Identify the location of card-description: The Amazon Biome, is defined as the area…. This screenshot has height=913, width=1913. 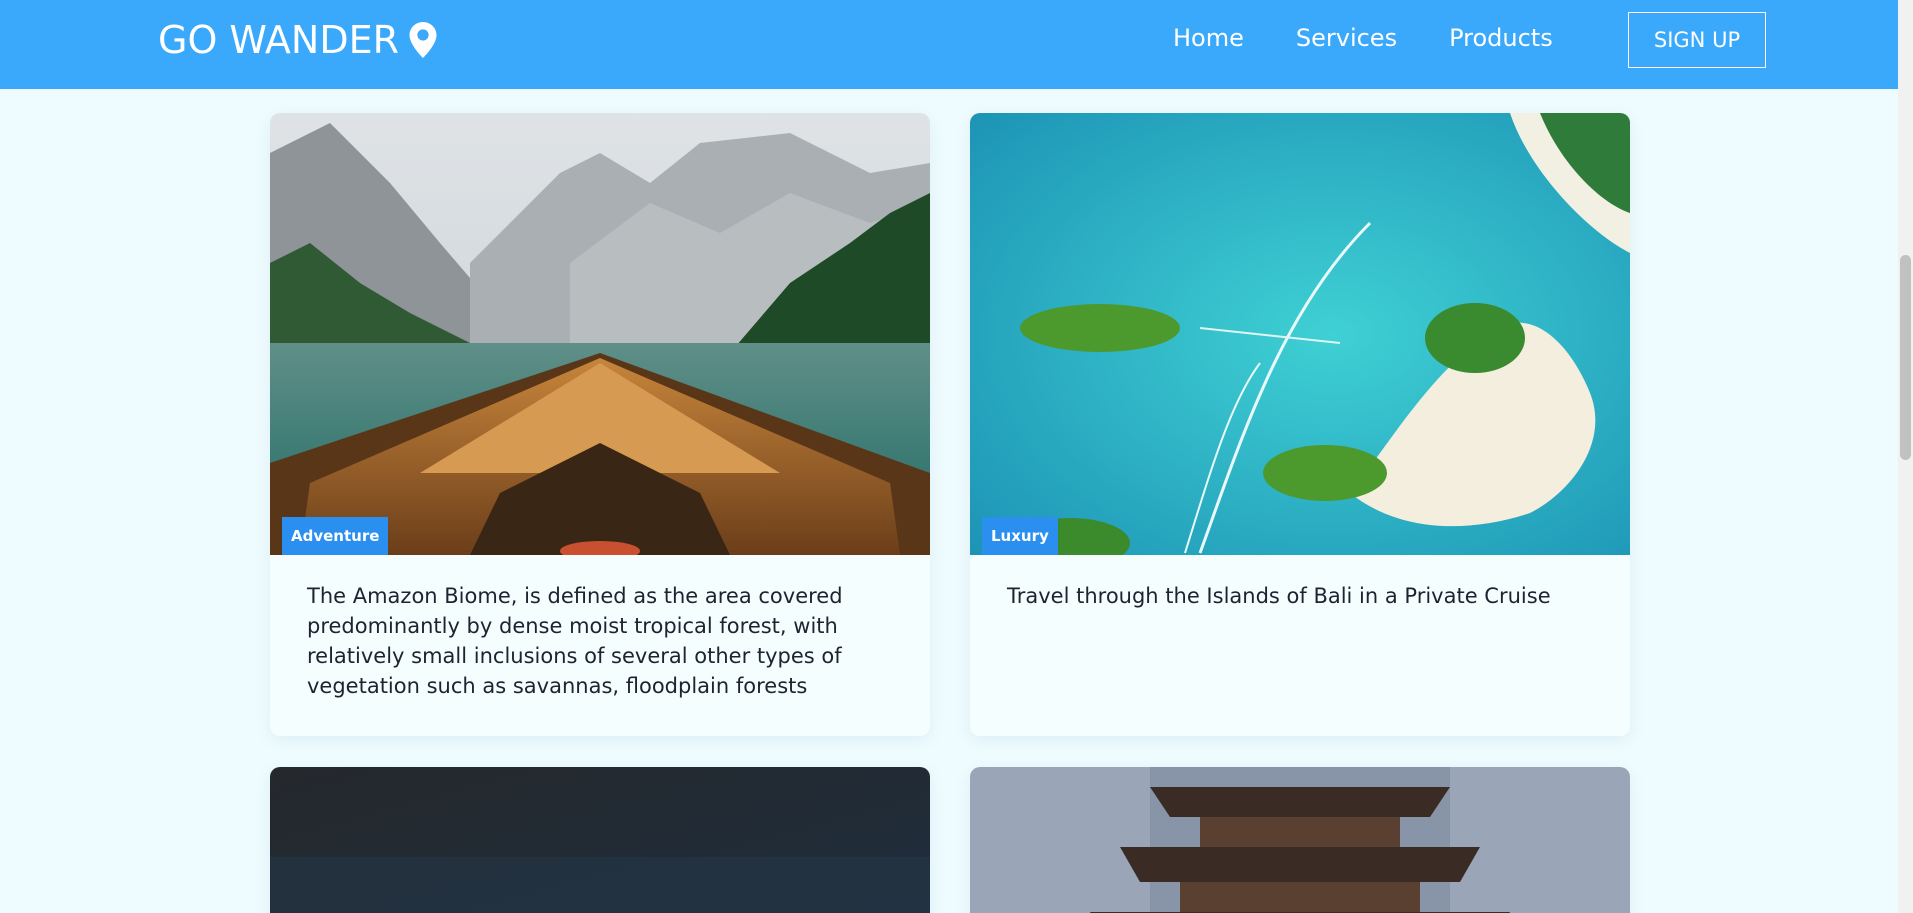
(575, 641).